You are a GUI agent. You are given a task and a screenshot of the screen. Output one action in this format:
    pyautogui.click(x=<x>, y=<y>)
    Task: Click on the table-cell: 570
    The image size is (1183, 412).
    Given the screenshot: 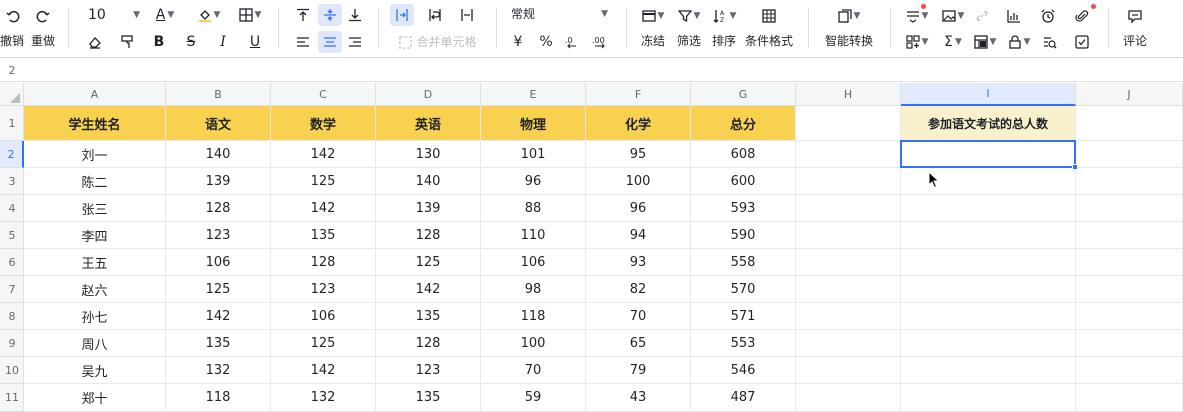 What is the action you would take?
    pyautogui.click(x=743, y=289)
    